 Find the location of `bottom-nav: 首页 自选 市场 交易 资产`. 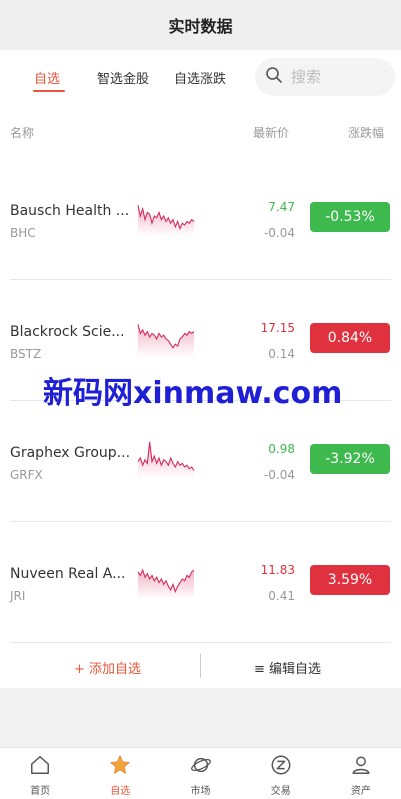

bottom-nav: 首页 自选 市场 交易 资产 is located at coordinates (200, 773).